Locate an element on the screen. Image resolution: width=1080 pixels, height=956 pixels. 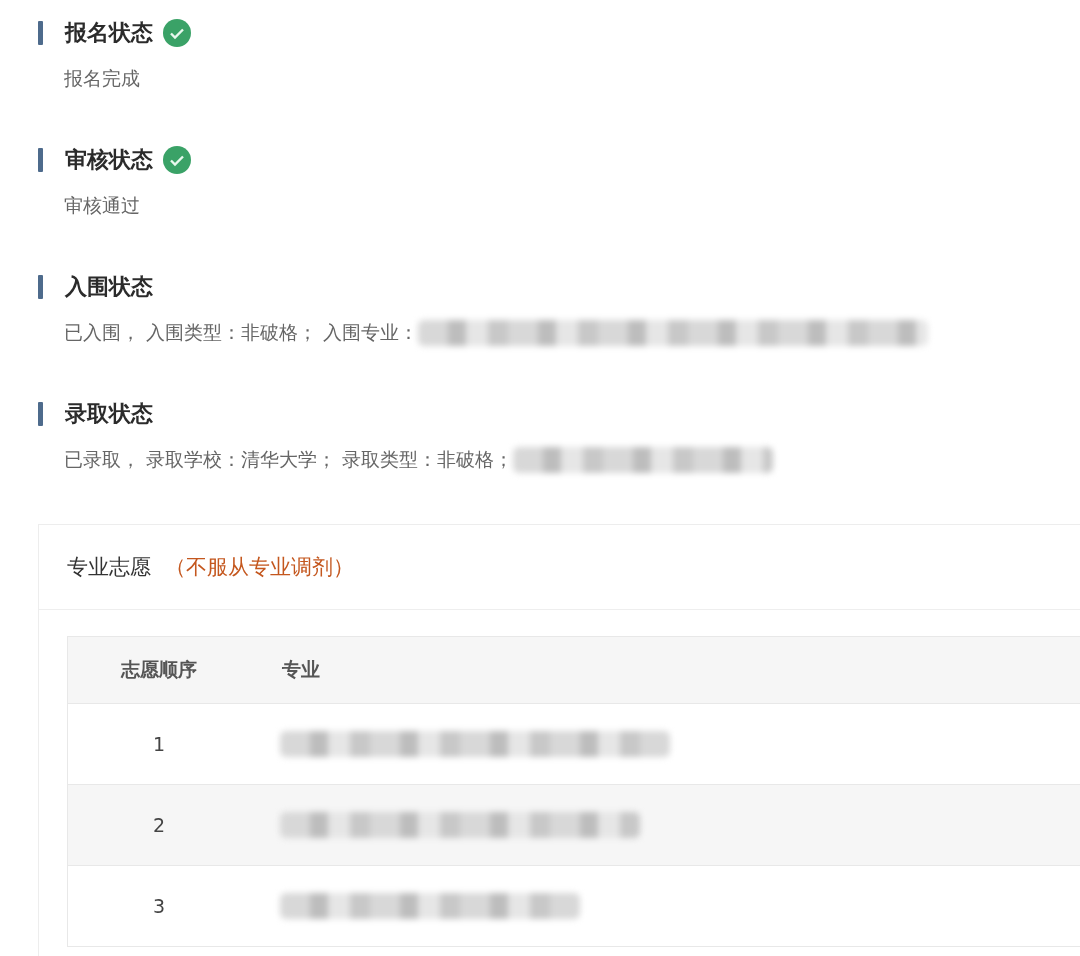
status-text: 审核通过 is located at coordinates (102, 205).